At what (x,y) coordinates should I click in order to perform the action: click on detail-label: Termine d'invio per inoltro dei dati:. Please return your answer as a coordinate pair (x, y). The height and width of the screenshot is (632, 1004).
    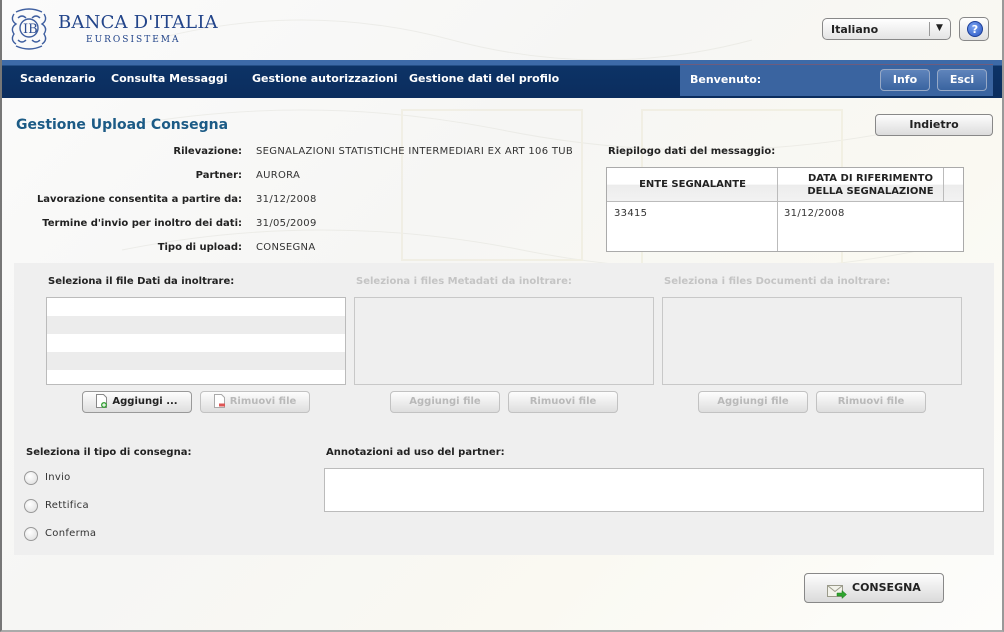
    Looking at the image, I should click on (142, 223).